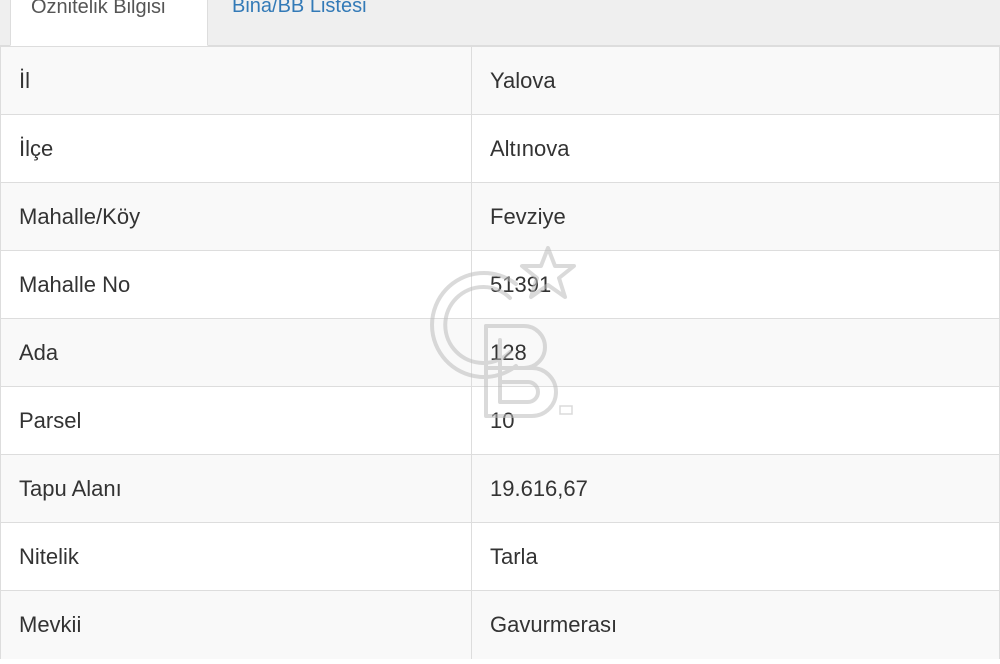 This screenshot has height=664, width=1000. I want to click on table-row: Mahalle No 51391, so click(500, 284).